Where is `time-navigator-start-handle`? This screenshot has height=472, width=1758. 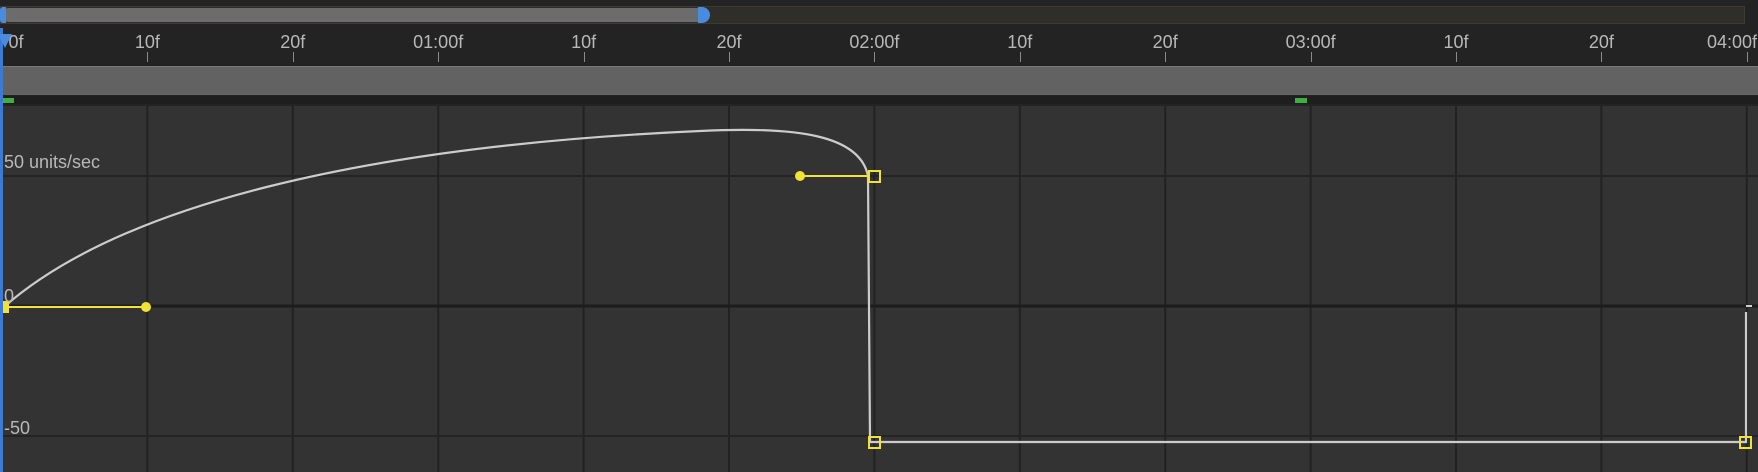 time-navigator-start-handle is located at coordinates (3, 15).